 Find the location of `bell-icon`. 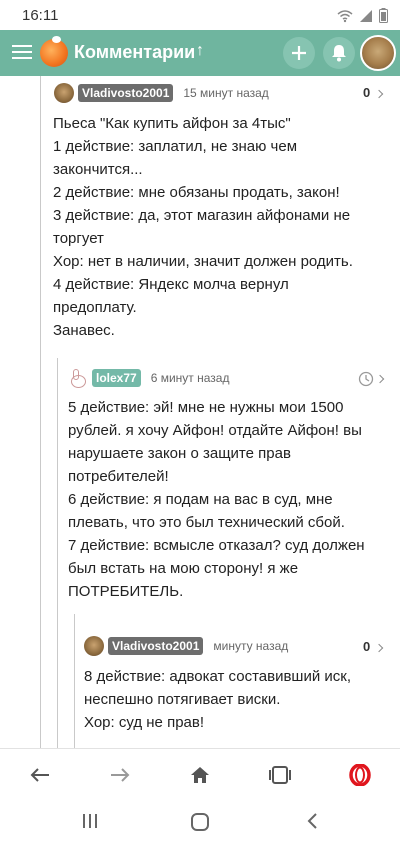

bell-icon is located at coordinates (339, 53).